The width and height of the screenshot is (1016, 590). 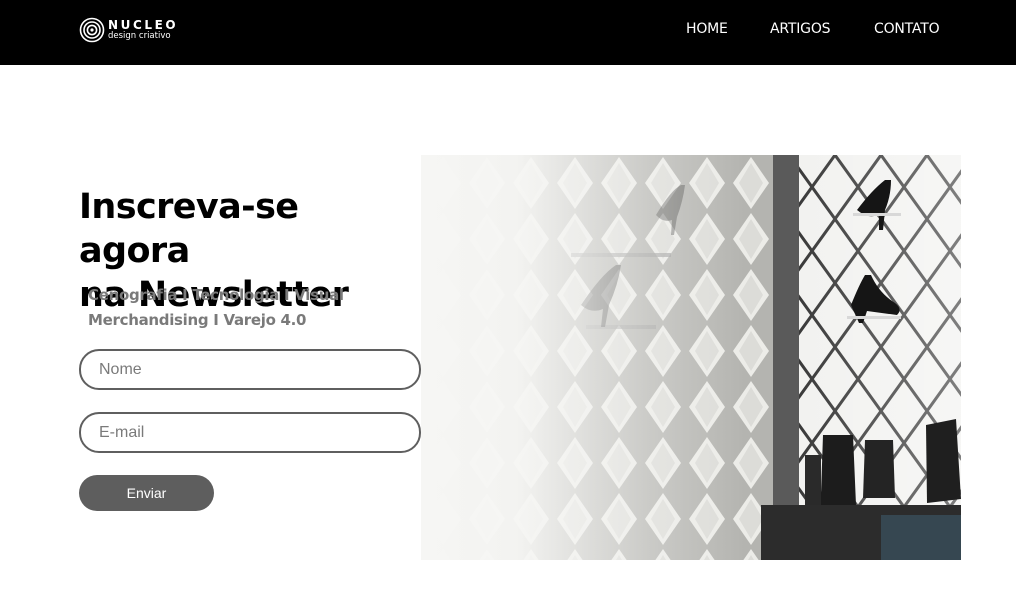 What do you see at coordinates (189, 229) in the screenshot?
I see `newsletter-title-line1: Inscreva-se agora` at bounding box center [189, 229].